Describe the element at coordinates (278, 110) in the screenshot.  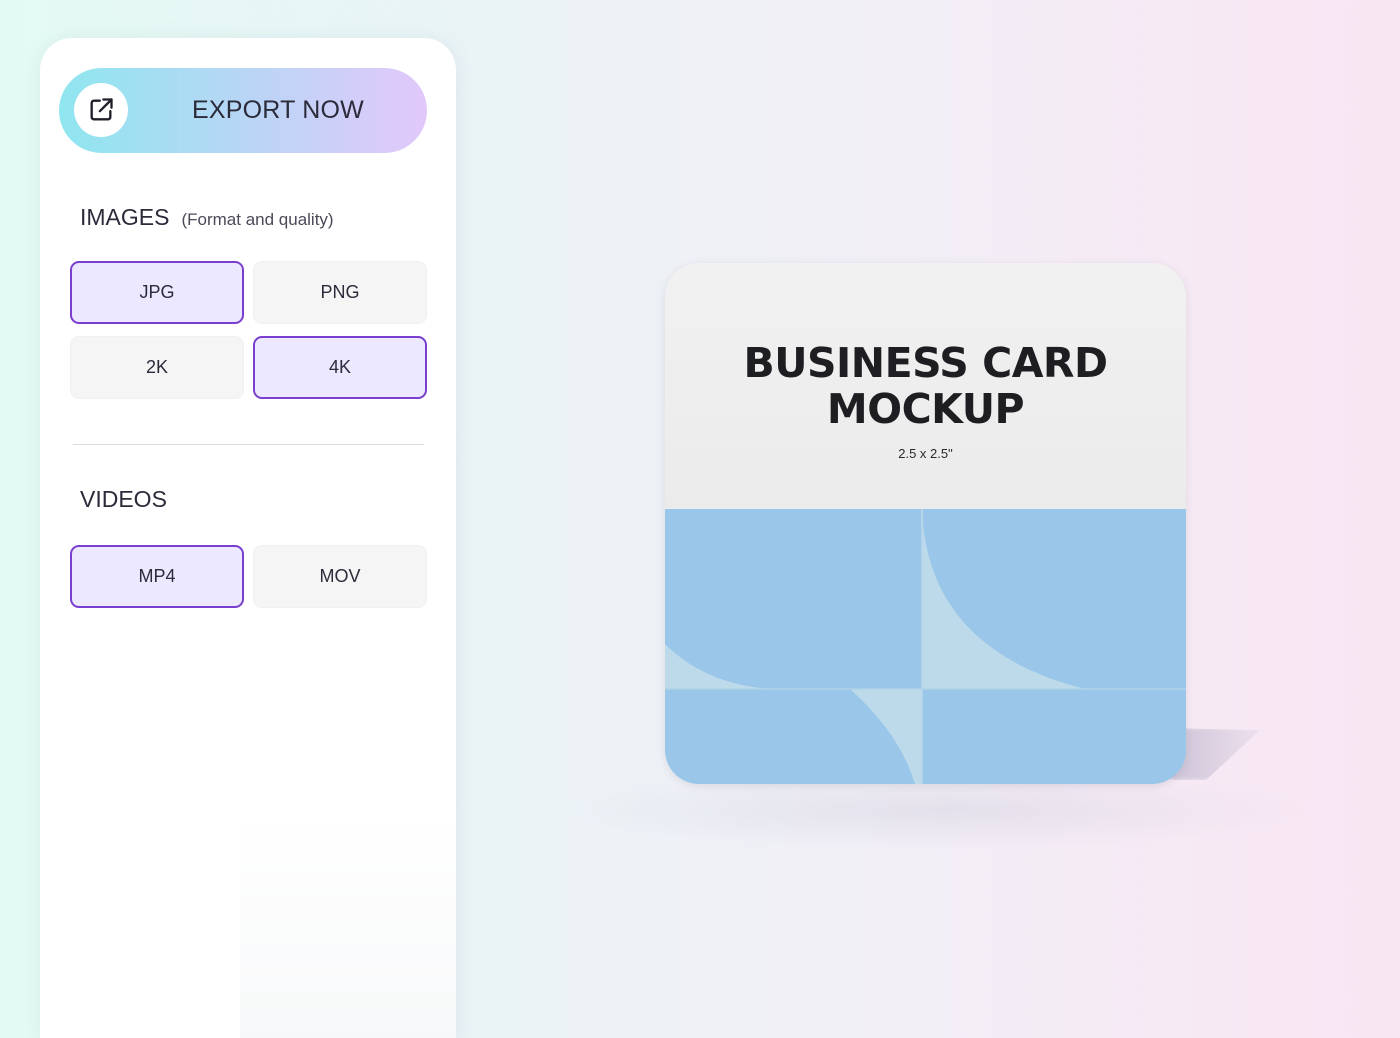
I see `export-now-label: EXPORT NOW` at that location.